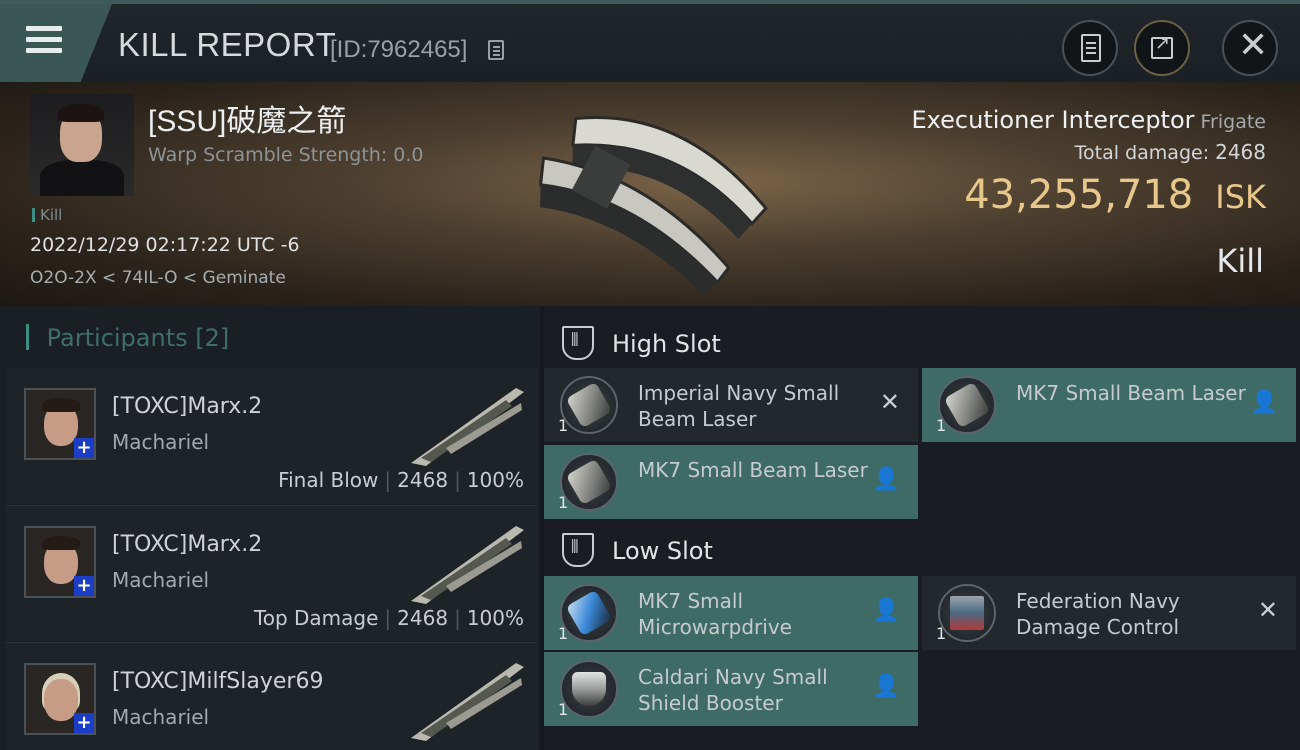  Describe the element at coordinates (496, 50) in the screenshot. I see `copy-id-icon` at that location.